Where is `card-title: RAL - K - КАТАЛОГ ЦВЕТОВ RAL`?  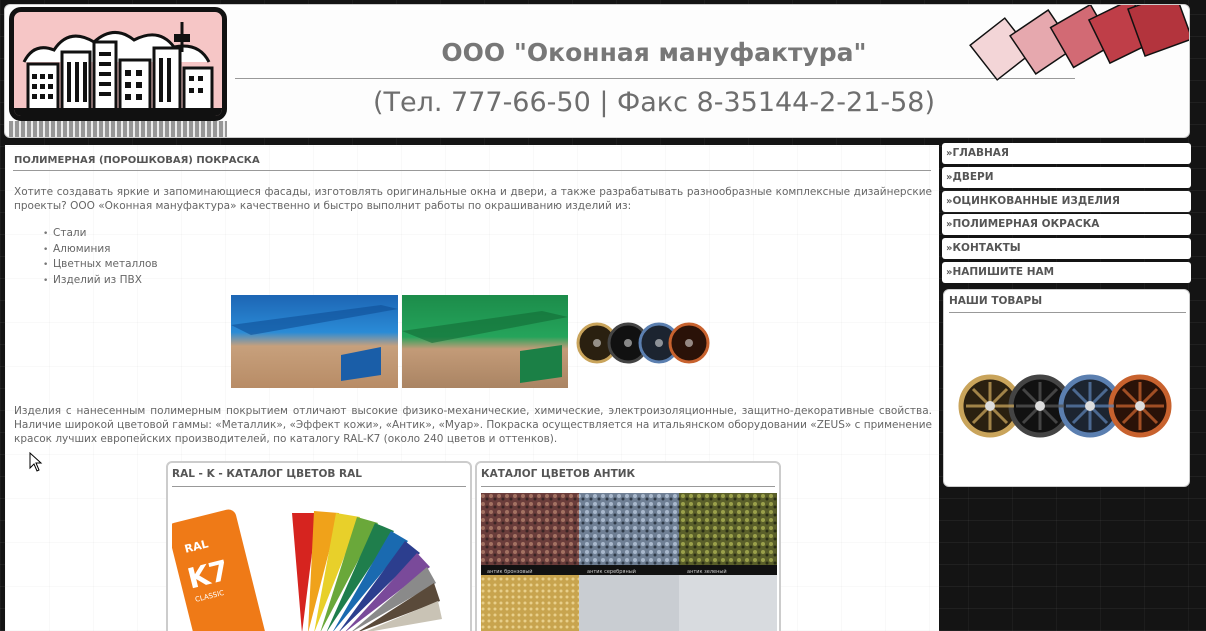 card-title: RAL - K - КАТАЛОГ ЦВЕТОВ RAL is located at coordinates (267, 474).